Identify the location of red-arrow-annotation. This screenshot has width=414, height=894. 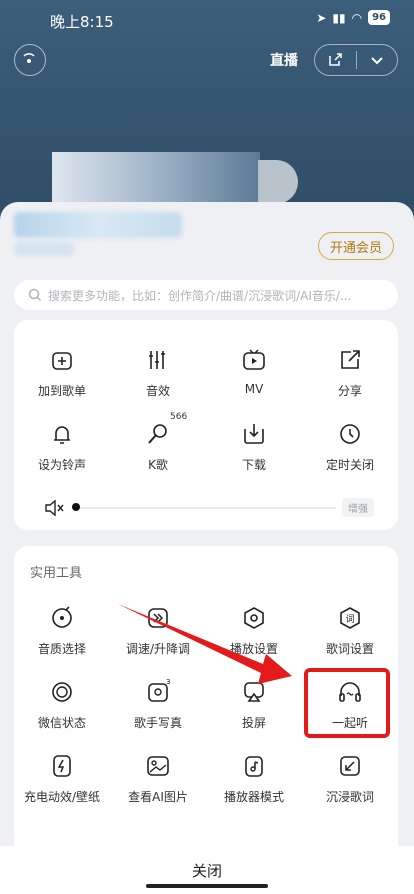
(205, 644).